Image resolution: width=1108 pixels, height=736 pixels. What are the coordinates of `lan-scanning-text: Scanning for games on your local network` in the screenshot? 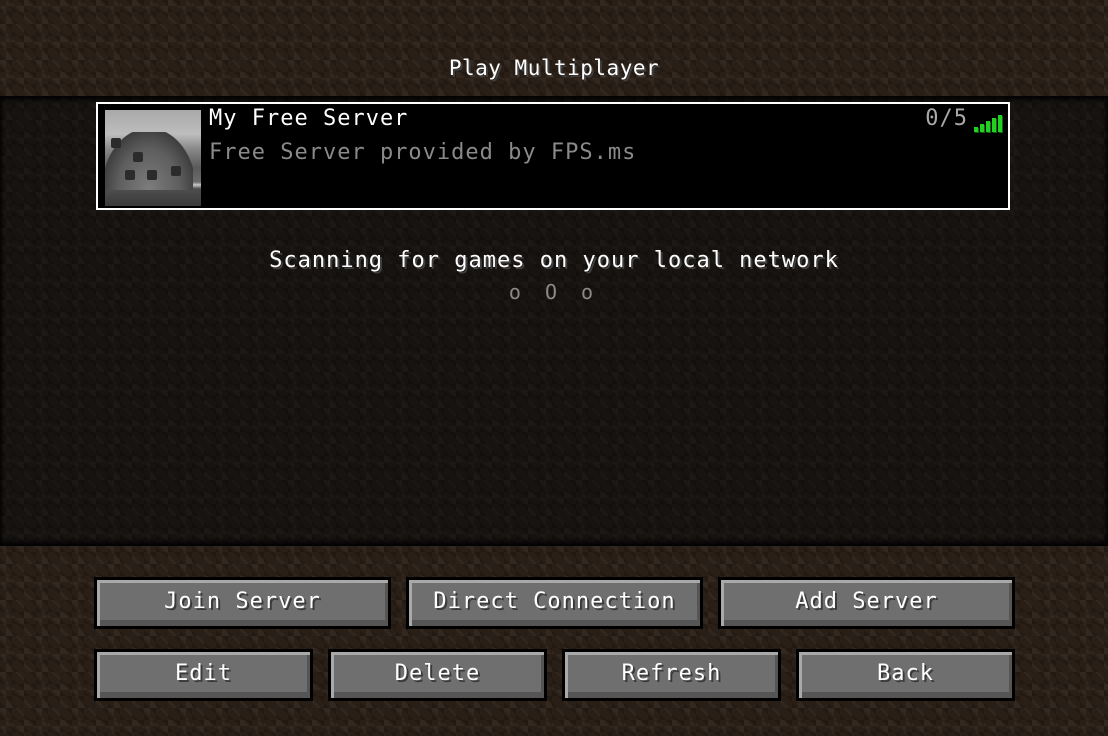 It's located at (554, 260).